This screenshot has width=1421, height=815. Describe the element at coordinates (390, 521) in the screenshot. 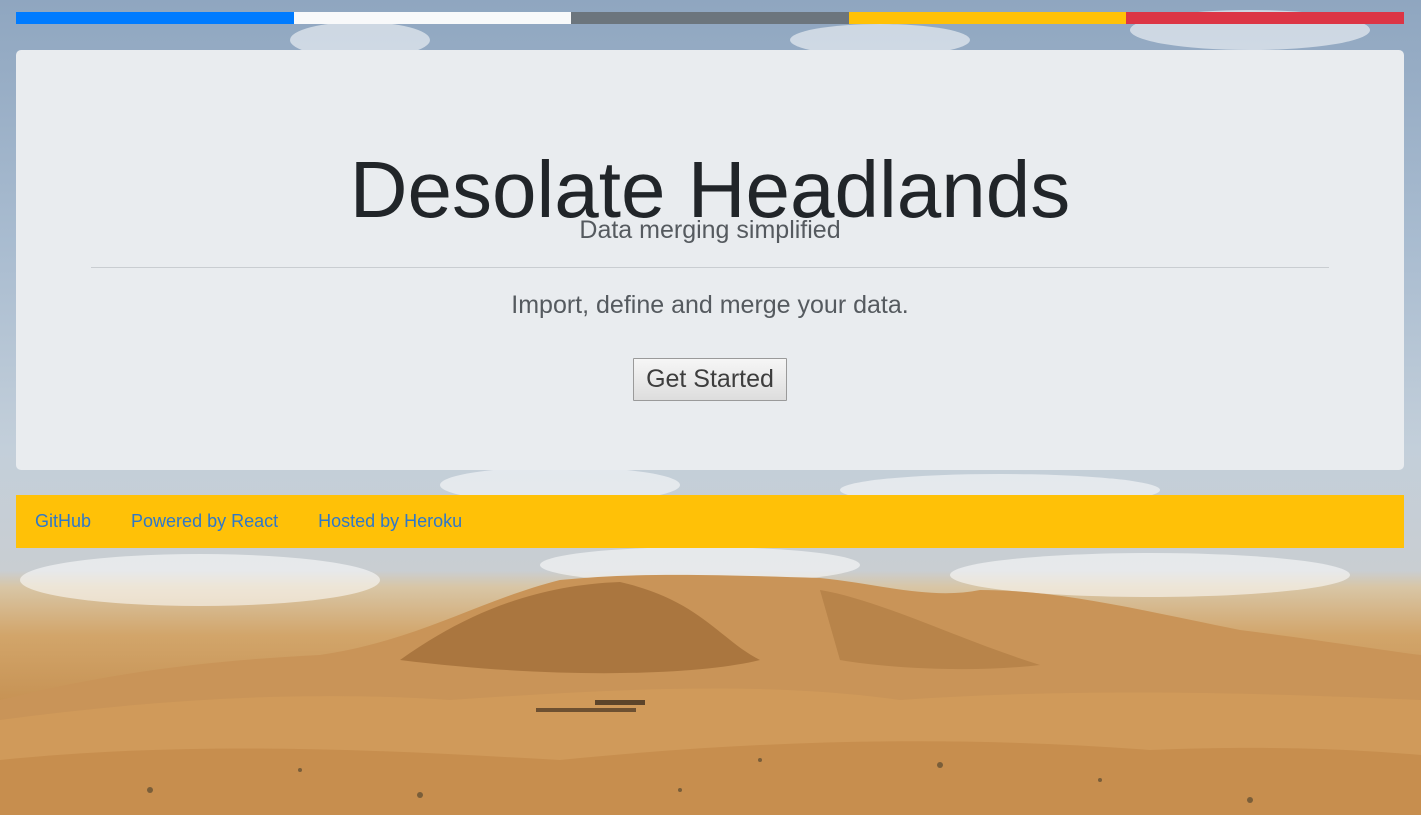

I see `heroku-link: Hosted by Heroku` at that location.